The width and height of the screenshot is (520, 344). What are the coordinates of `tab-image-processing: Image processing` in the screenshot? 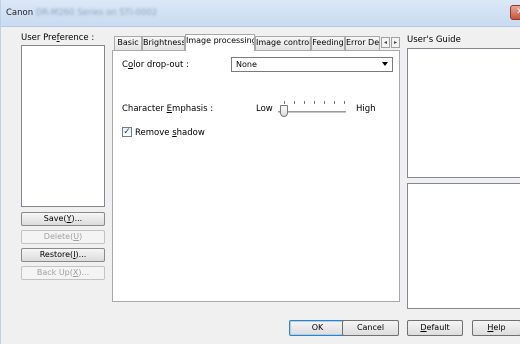 It's located at (220, 42).